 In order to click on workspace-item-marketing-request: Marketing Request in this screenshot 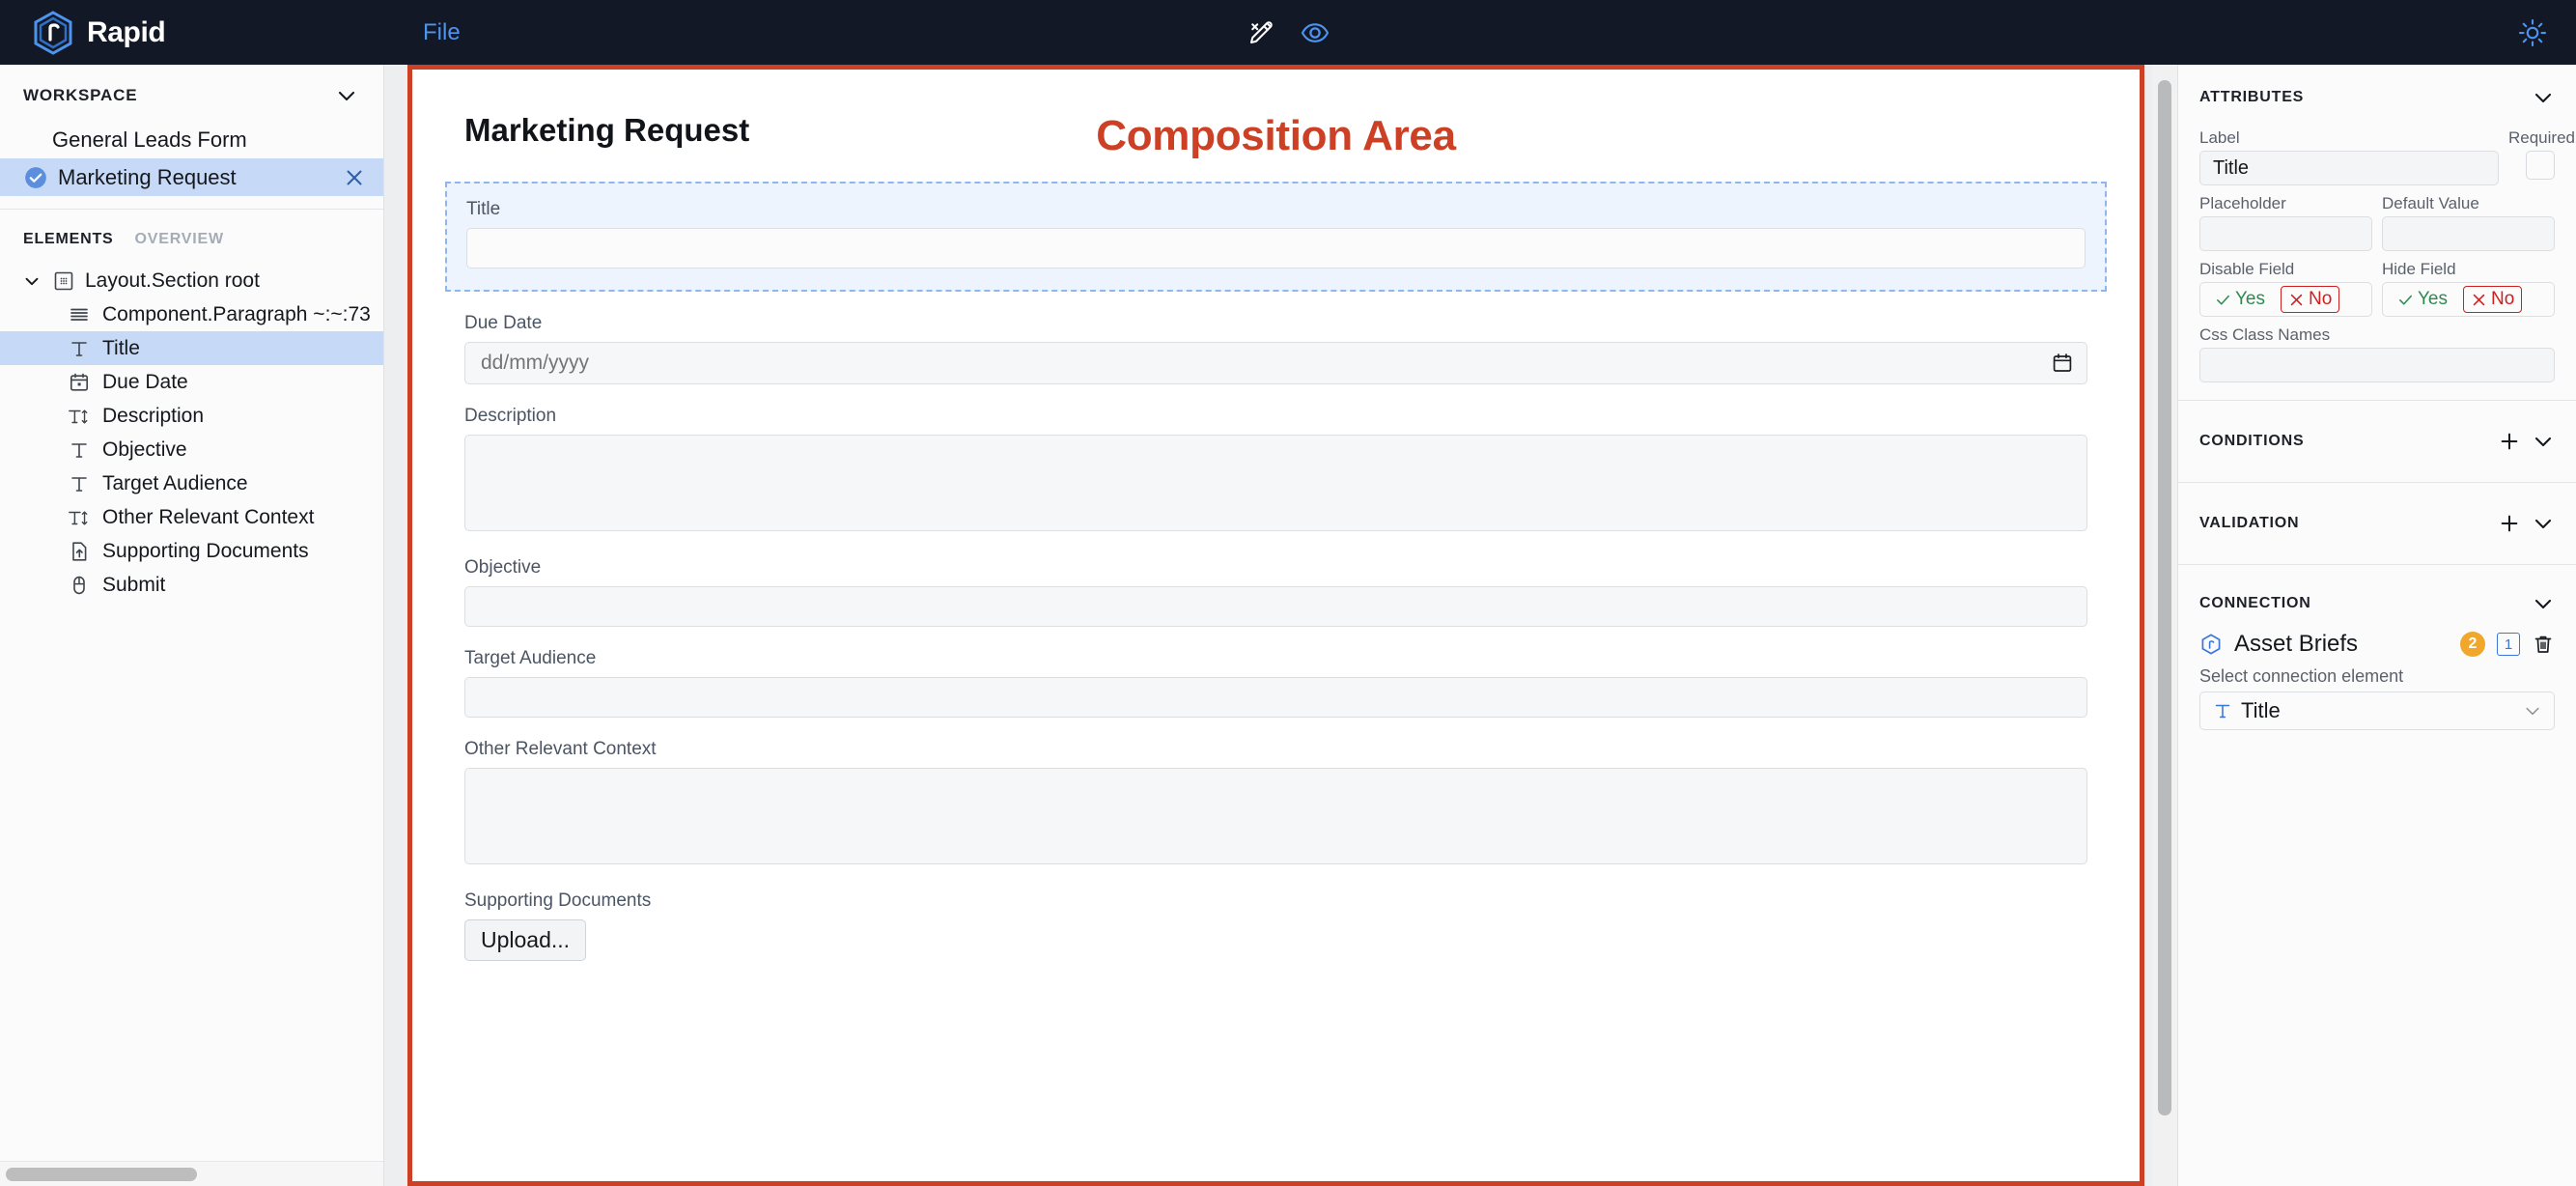, I will do `click(192, 177)`.